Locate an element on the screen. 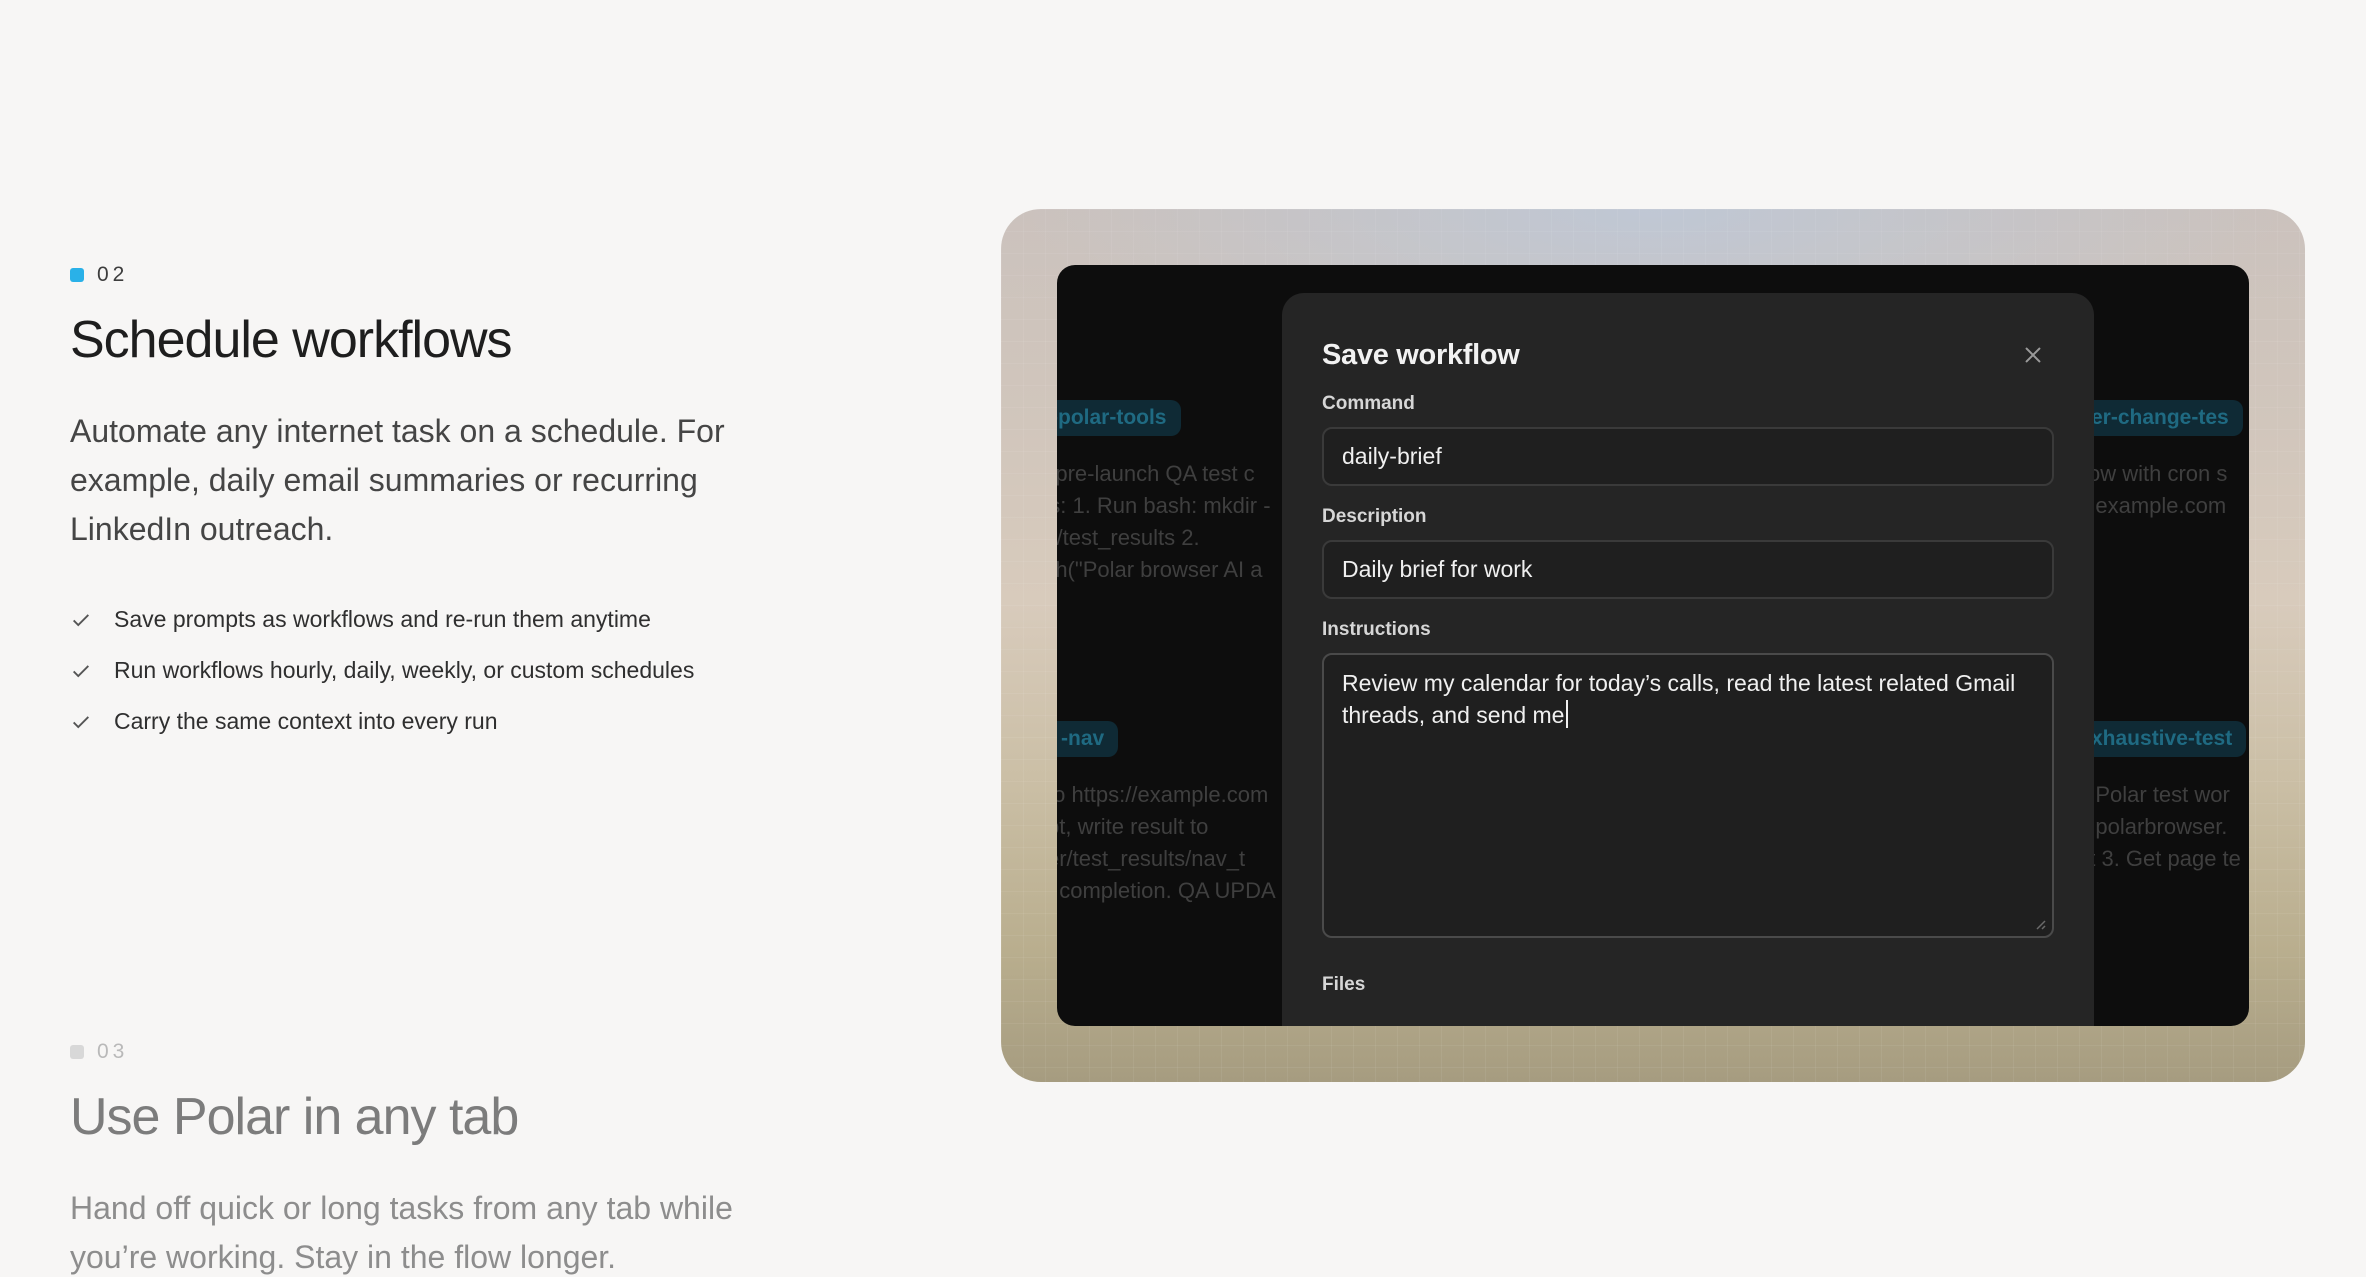 The width and height of the screenshot is (2366, 1277). text-caret is located at coordinates (1567, 714).